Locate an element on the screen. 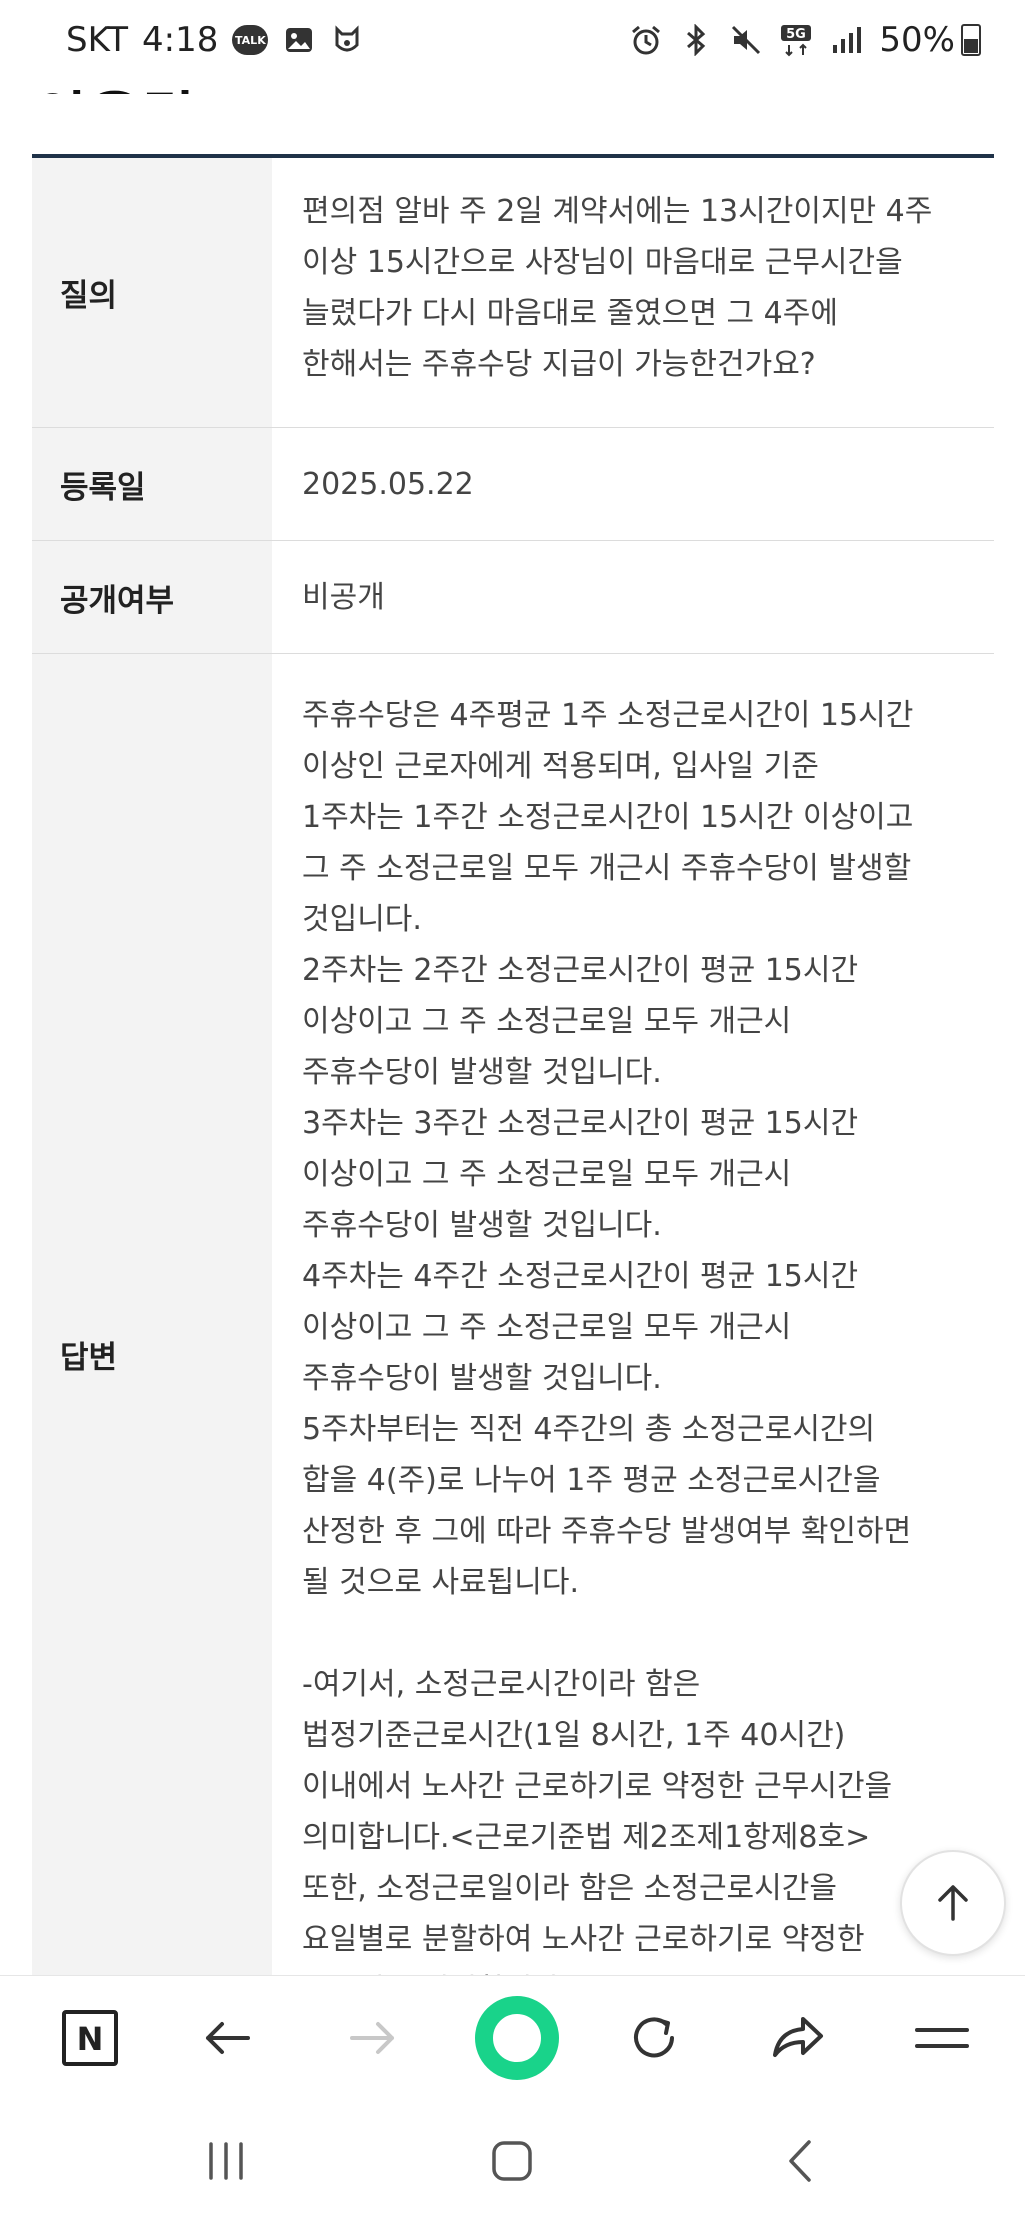 This screenshot has width=1025, height=2221. share-icon is located at coordinates (798, 2037).